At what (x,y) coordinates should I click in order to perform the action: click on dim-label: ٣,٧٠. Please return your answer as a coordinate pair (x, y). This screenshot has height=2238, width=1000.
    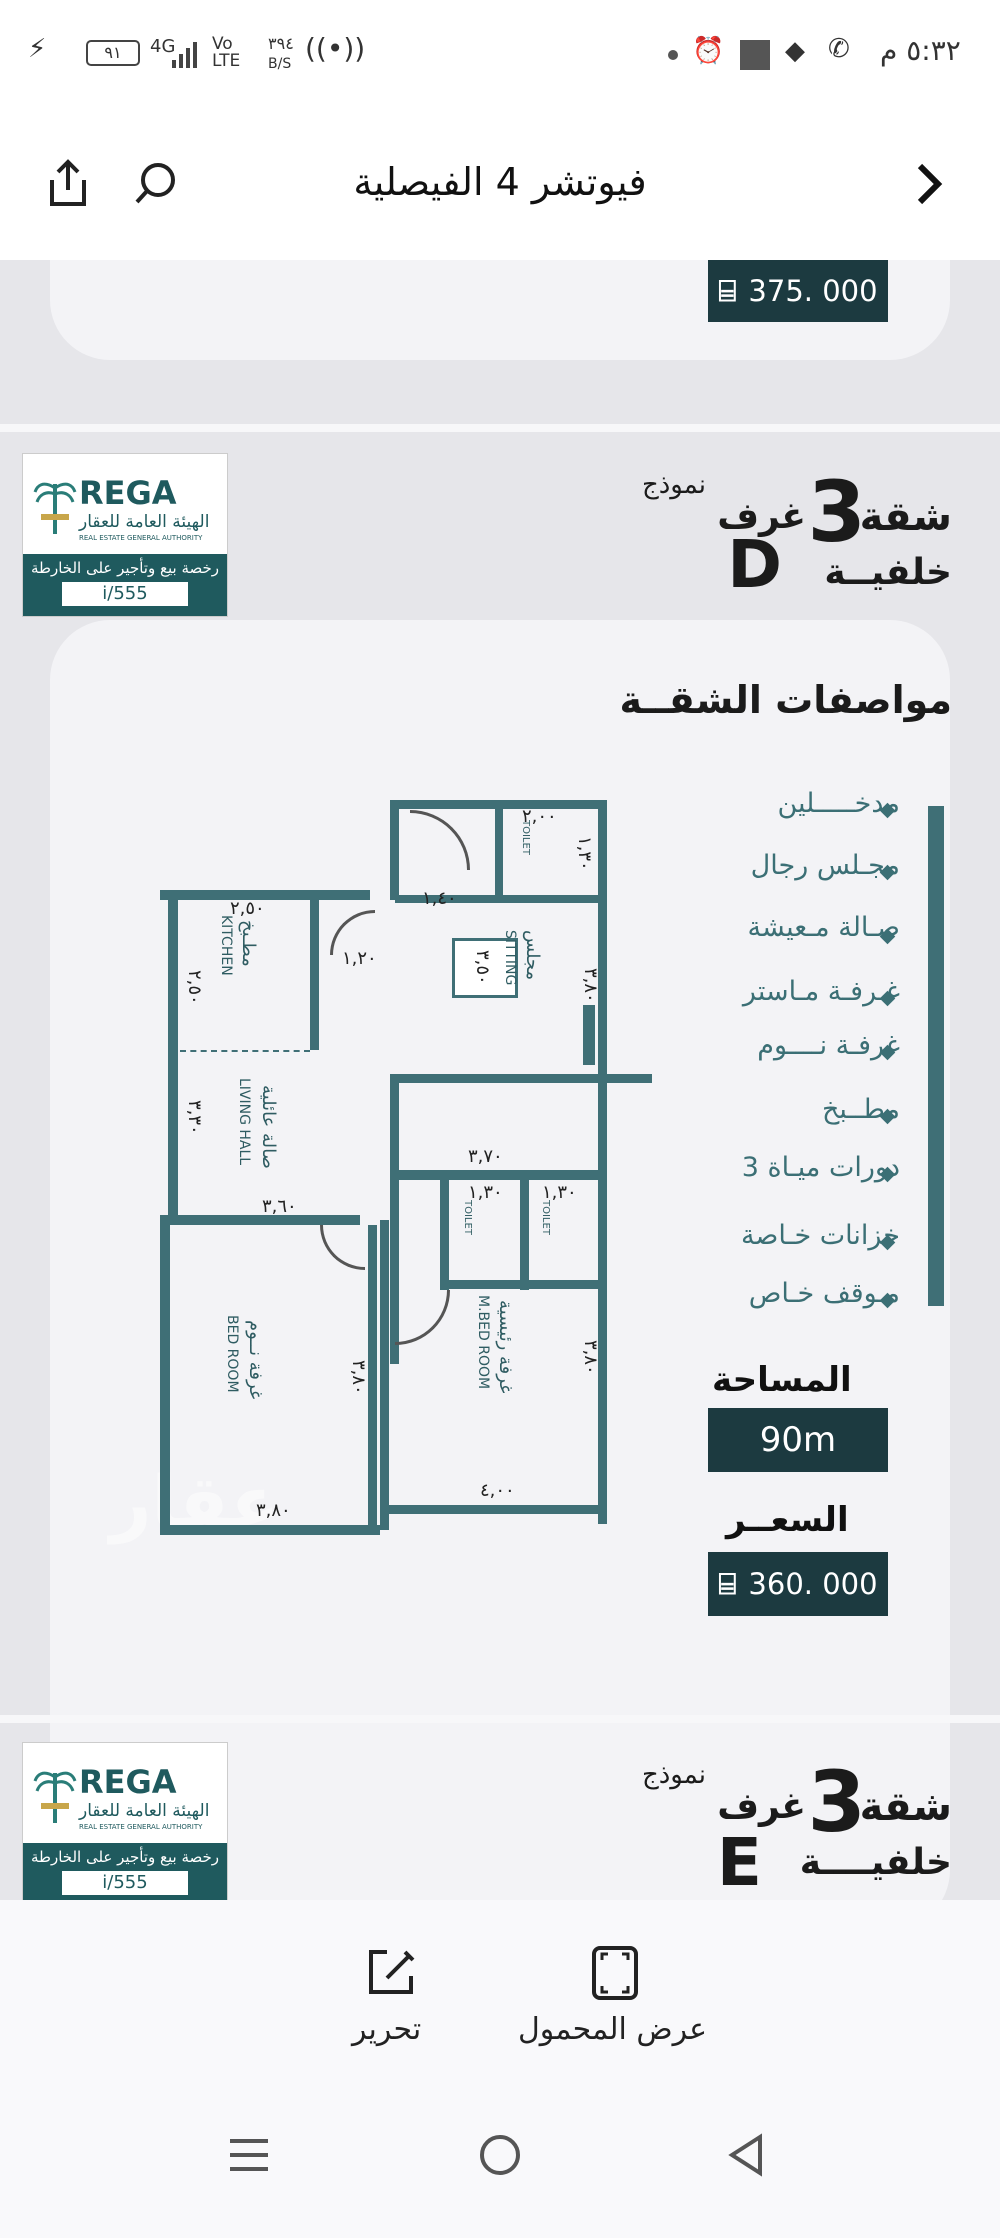
    Looking at the image, I should click on (485, 1156).